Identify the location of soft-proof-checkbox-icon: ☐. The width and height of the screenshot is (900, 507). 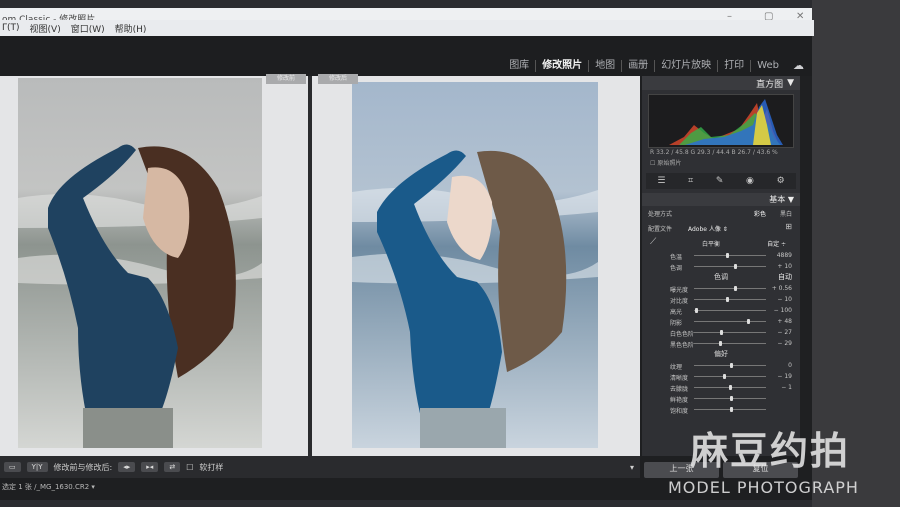
(189, 467).